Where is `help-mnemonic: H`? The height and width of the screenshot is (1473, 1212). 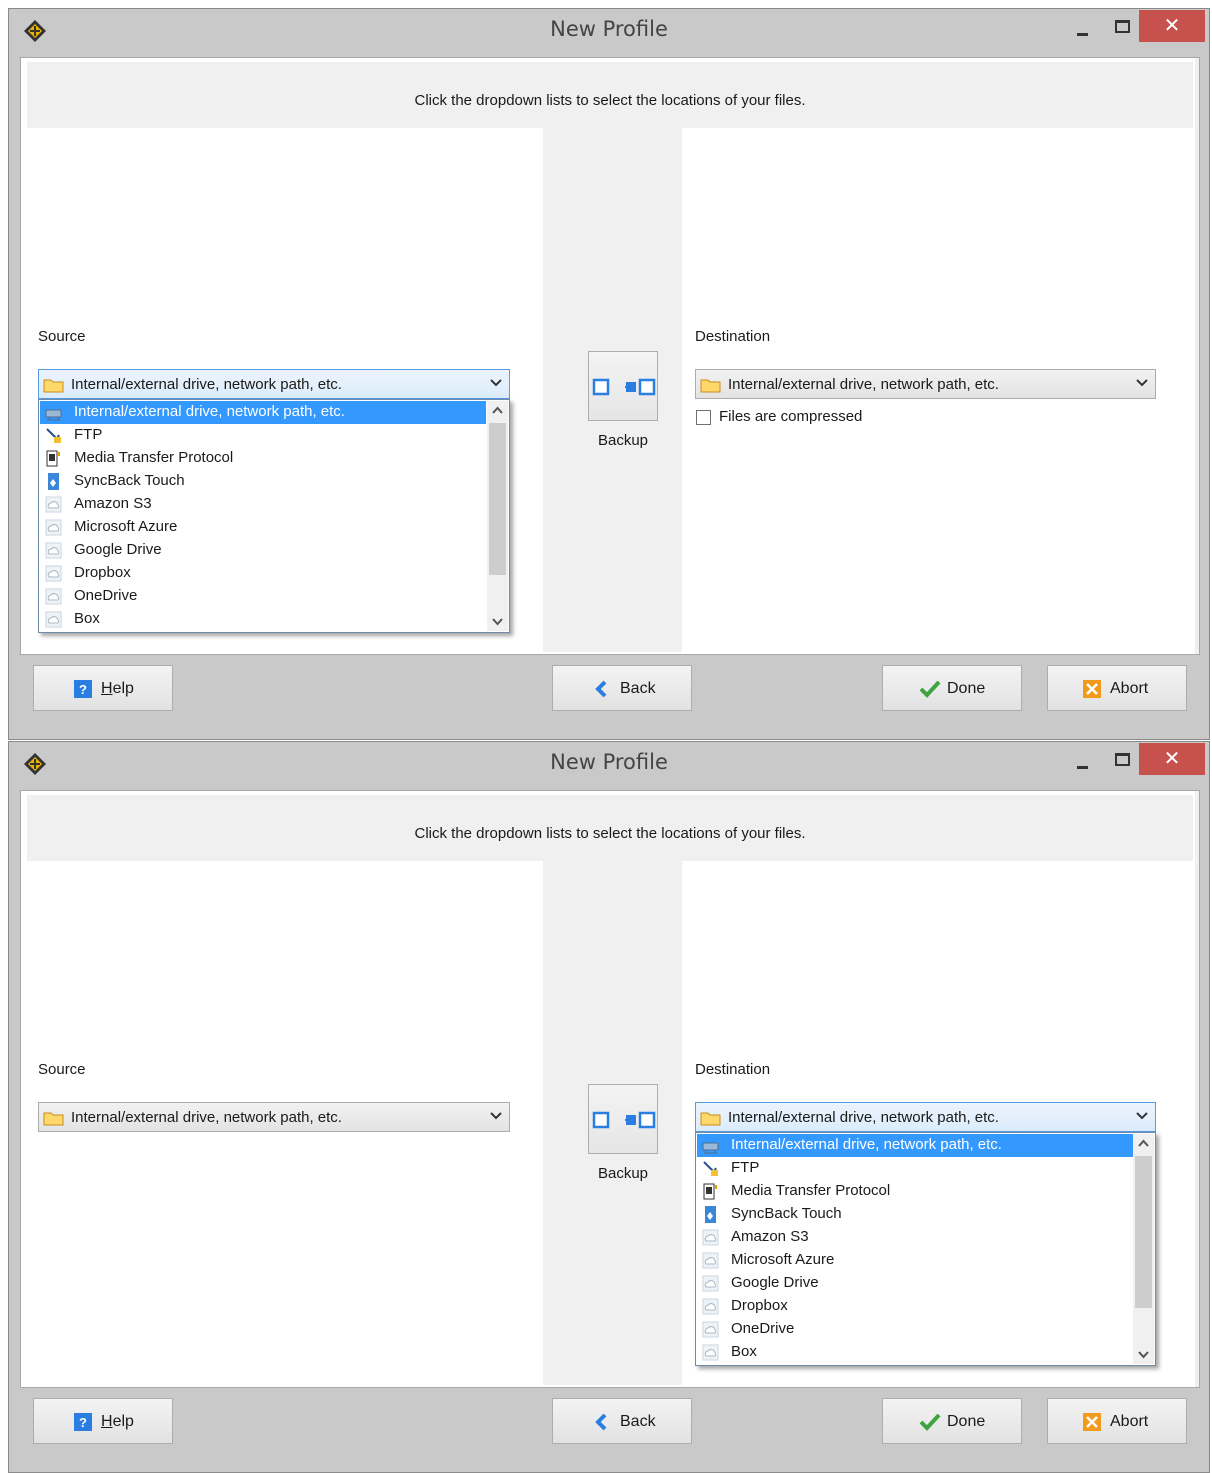
help-mnemonic: H is located at coordinates (107, 688).